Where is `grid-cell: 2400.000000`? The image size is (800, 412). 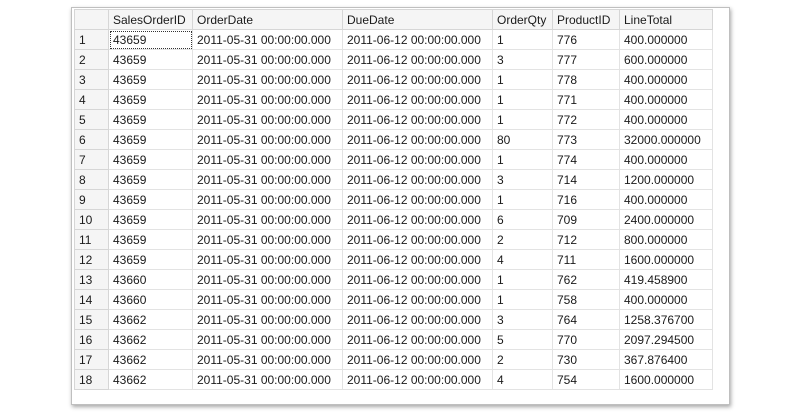
grid-cell: 2400.000000 is located at coordinates (666, 219).